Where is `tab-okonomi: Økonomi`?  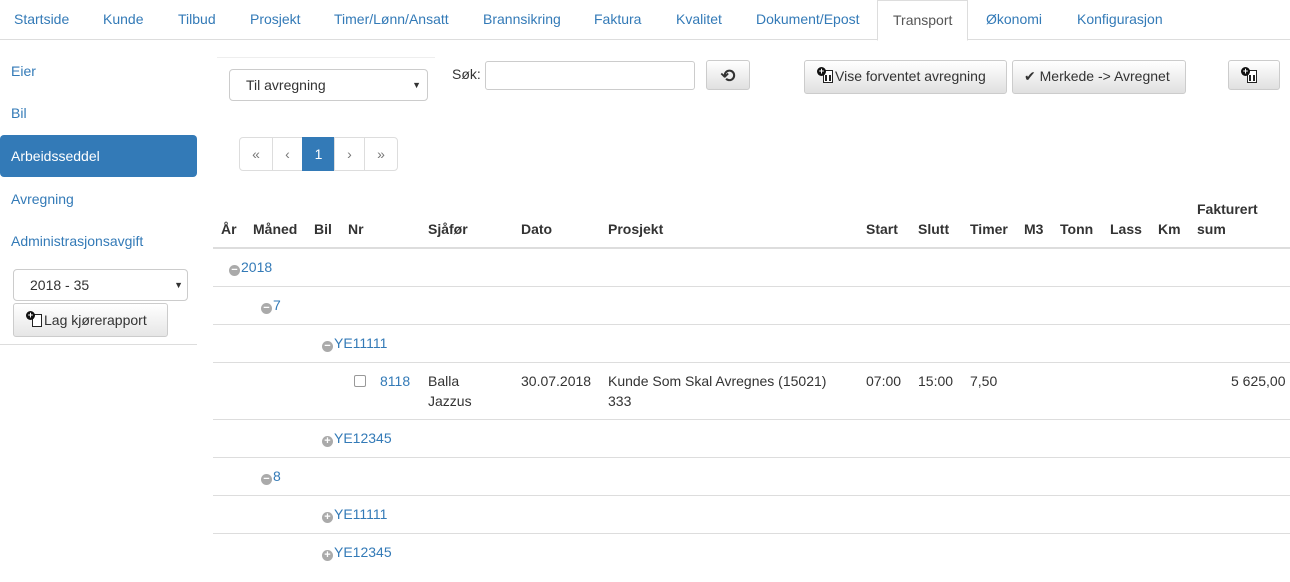
tab-okonomi: Økonomi is located at coordinates (1014, 20).